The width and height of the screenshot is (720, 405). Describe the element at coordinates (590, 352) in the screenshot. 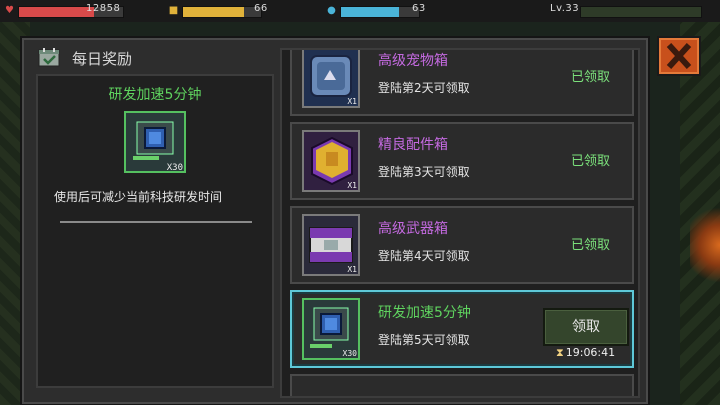

I see `timer-value: 19:06:41` at that location.